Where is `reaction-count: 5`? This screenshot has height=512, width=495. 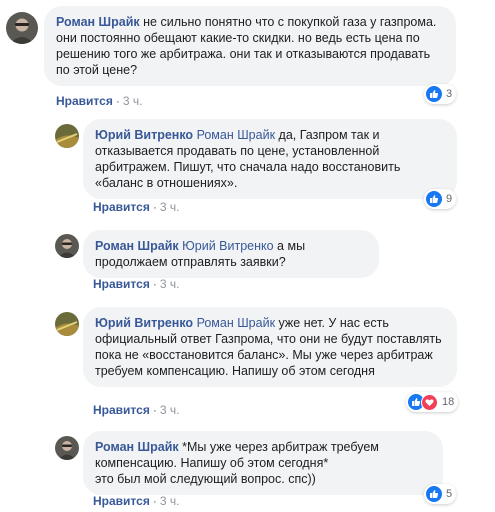 reaction-count: 5 is located at coordinates (449, 494).